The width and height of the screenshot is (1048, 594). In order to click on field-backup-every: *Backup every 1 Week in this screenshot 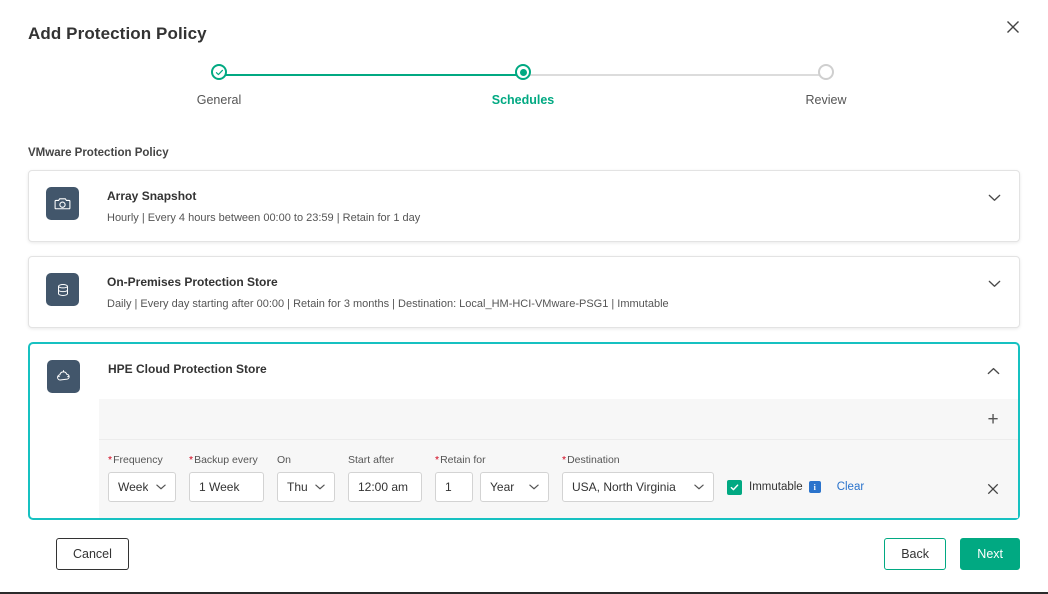, I will do `click(226, 478)`.